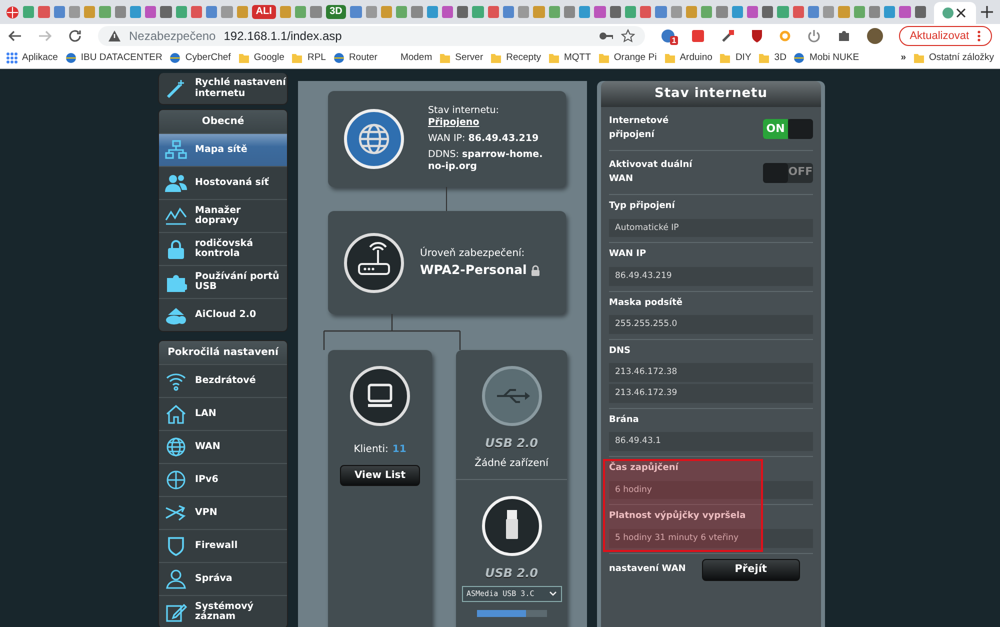  What do you see at coordinates (627, 36) in the screenshot?
I see `star-icon` at bounding box center [627, 36].